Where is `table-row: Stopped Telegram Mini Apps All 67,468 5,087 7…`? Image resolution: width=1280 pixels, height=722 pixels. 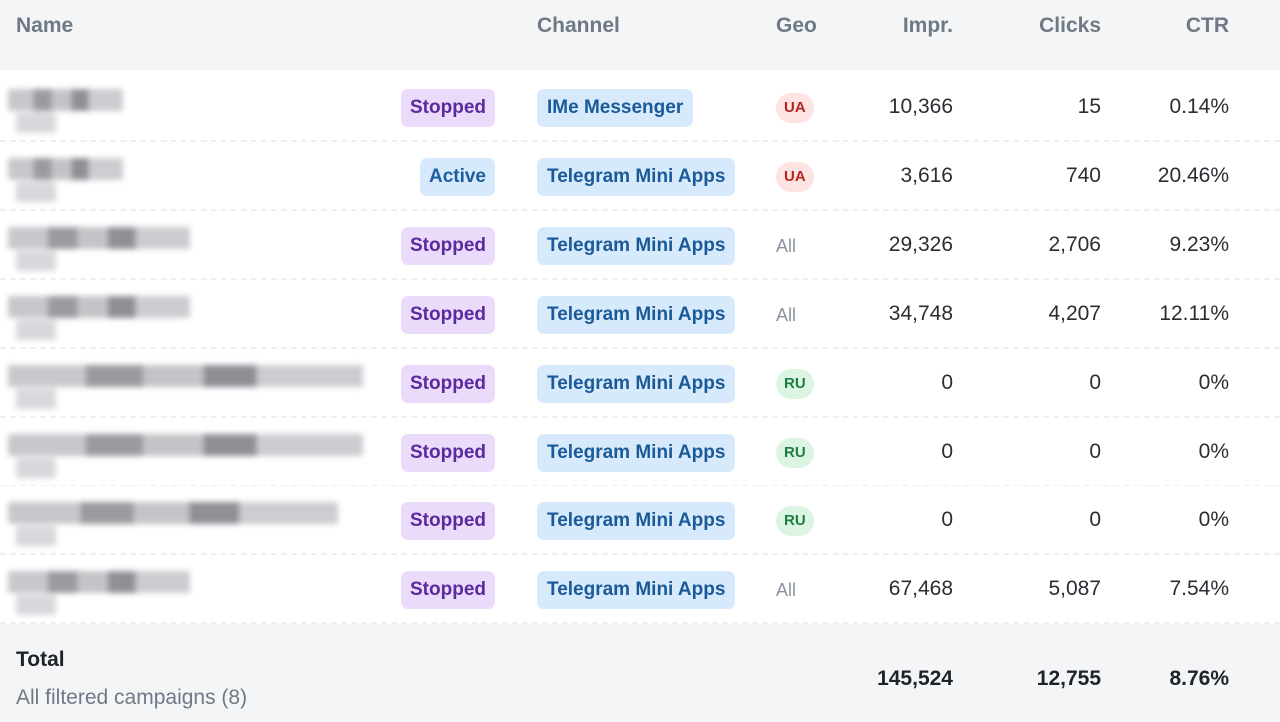
table-row: Stopped Telegram Mini Apps All 67,468 5,087 7… is located at coordinates (640, 589).